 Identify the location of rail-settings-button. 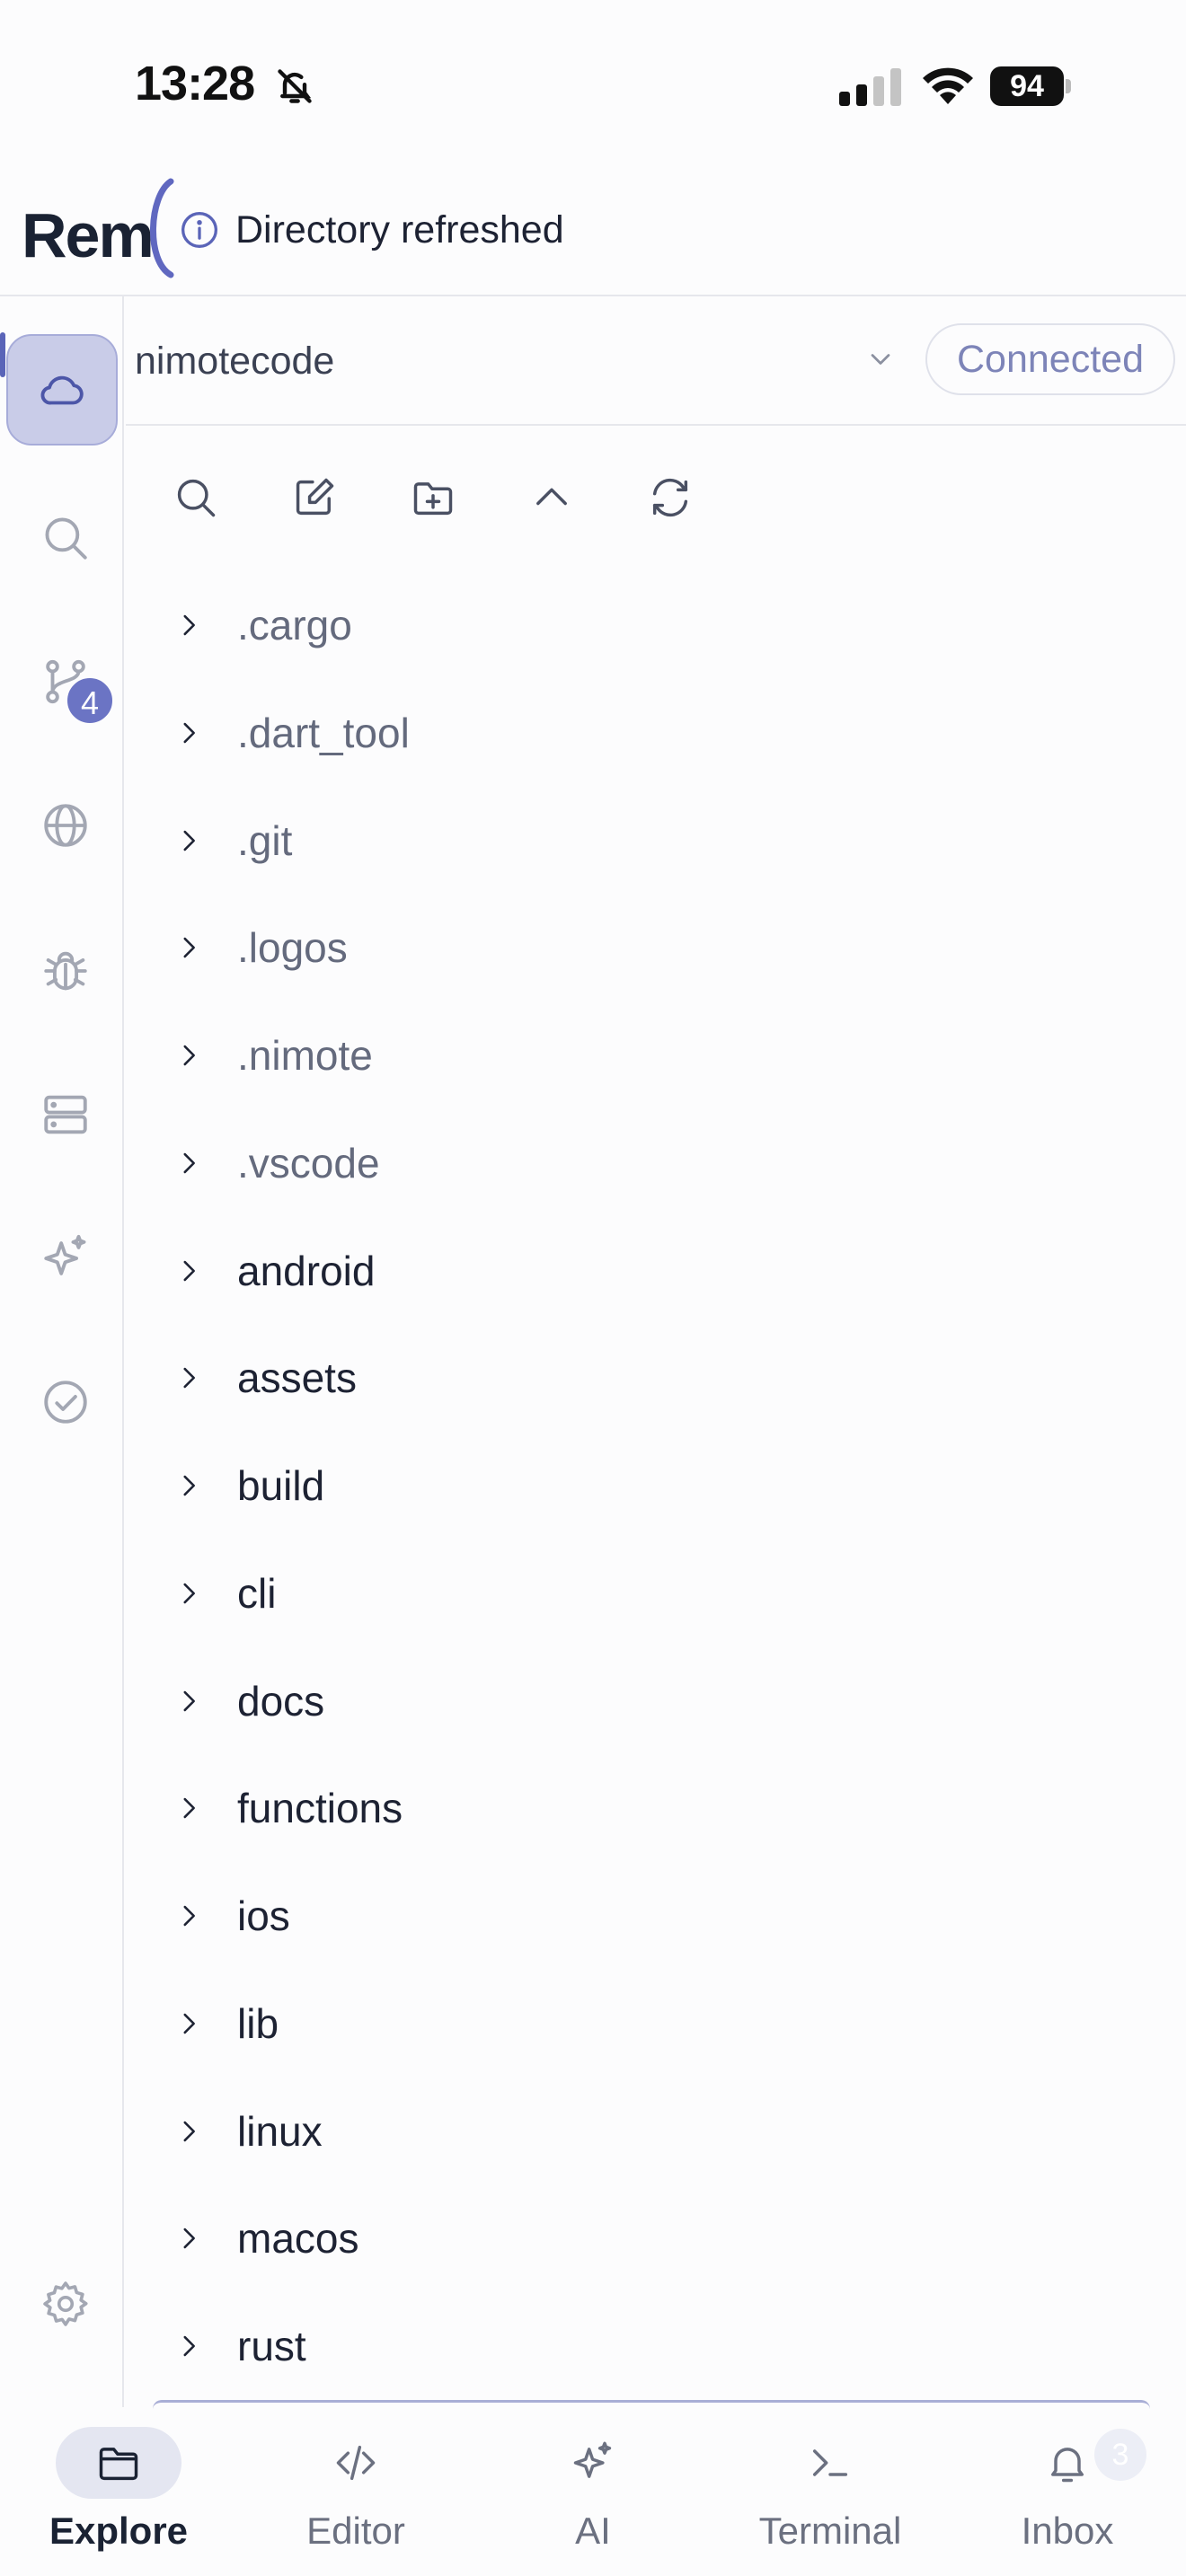
(65, 2303).